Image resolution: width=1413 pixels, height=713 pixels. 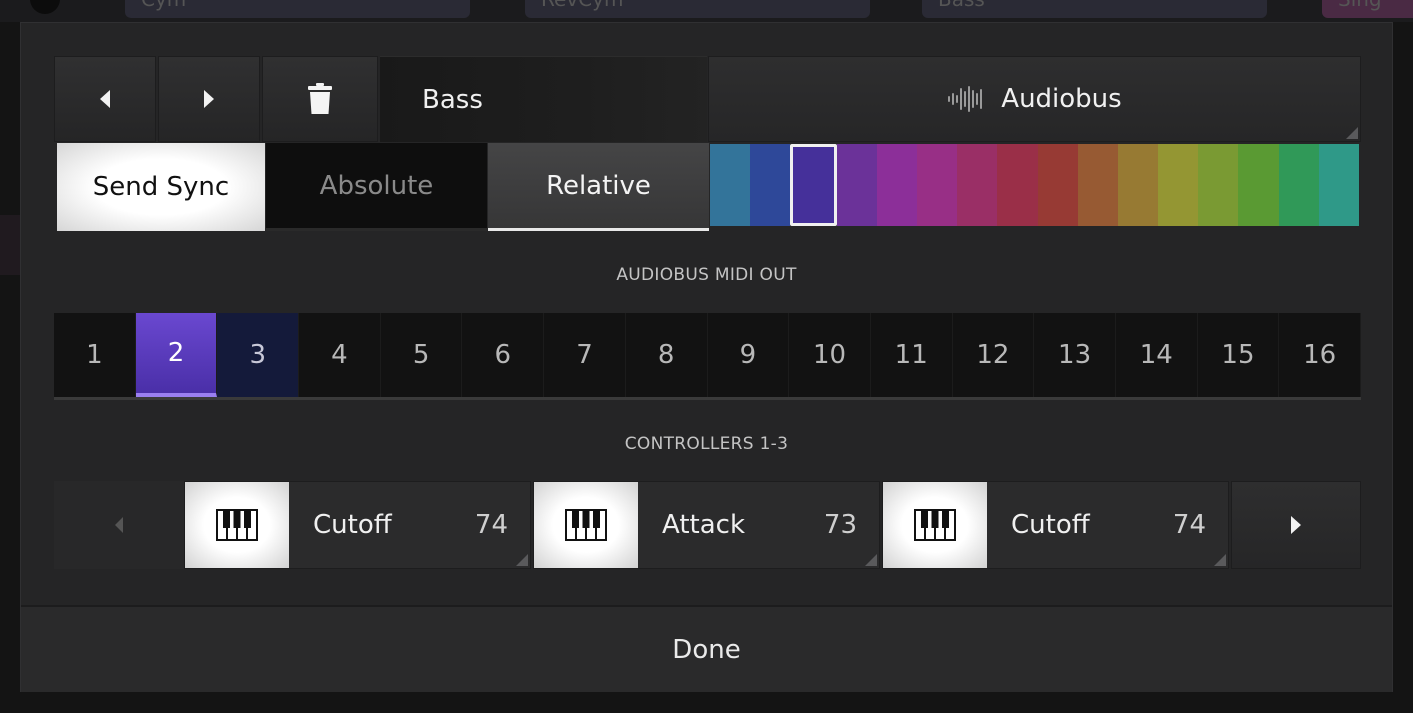 What do you see at coordinates (706, 275) in the screenshot?
I see `midi-out-heading: AUDIOBUS MIDI OUT` at bounding box center [706, 275].